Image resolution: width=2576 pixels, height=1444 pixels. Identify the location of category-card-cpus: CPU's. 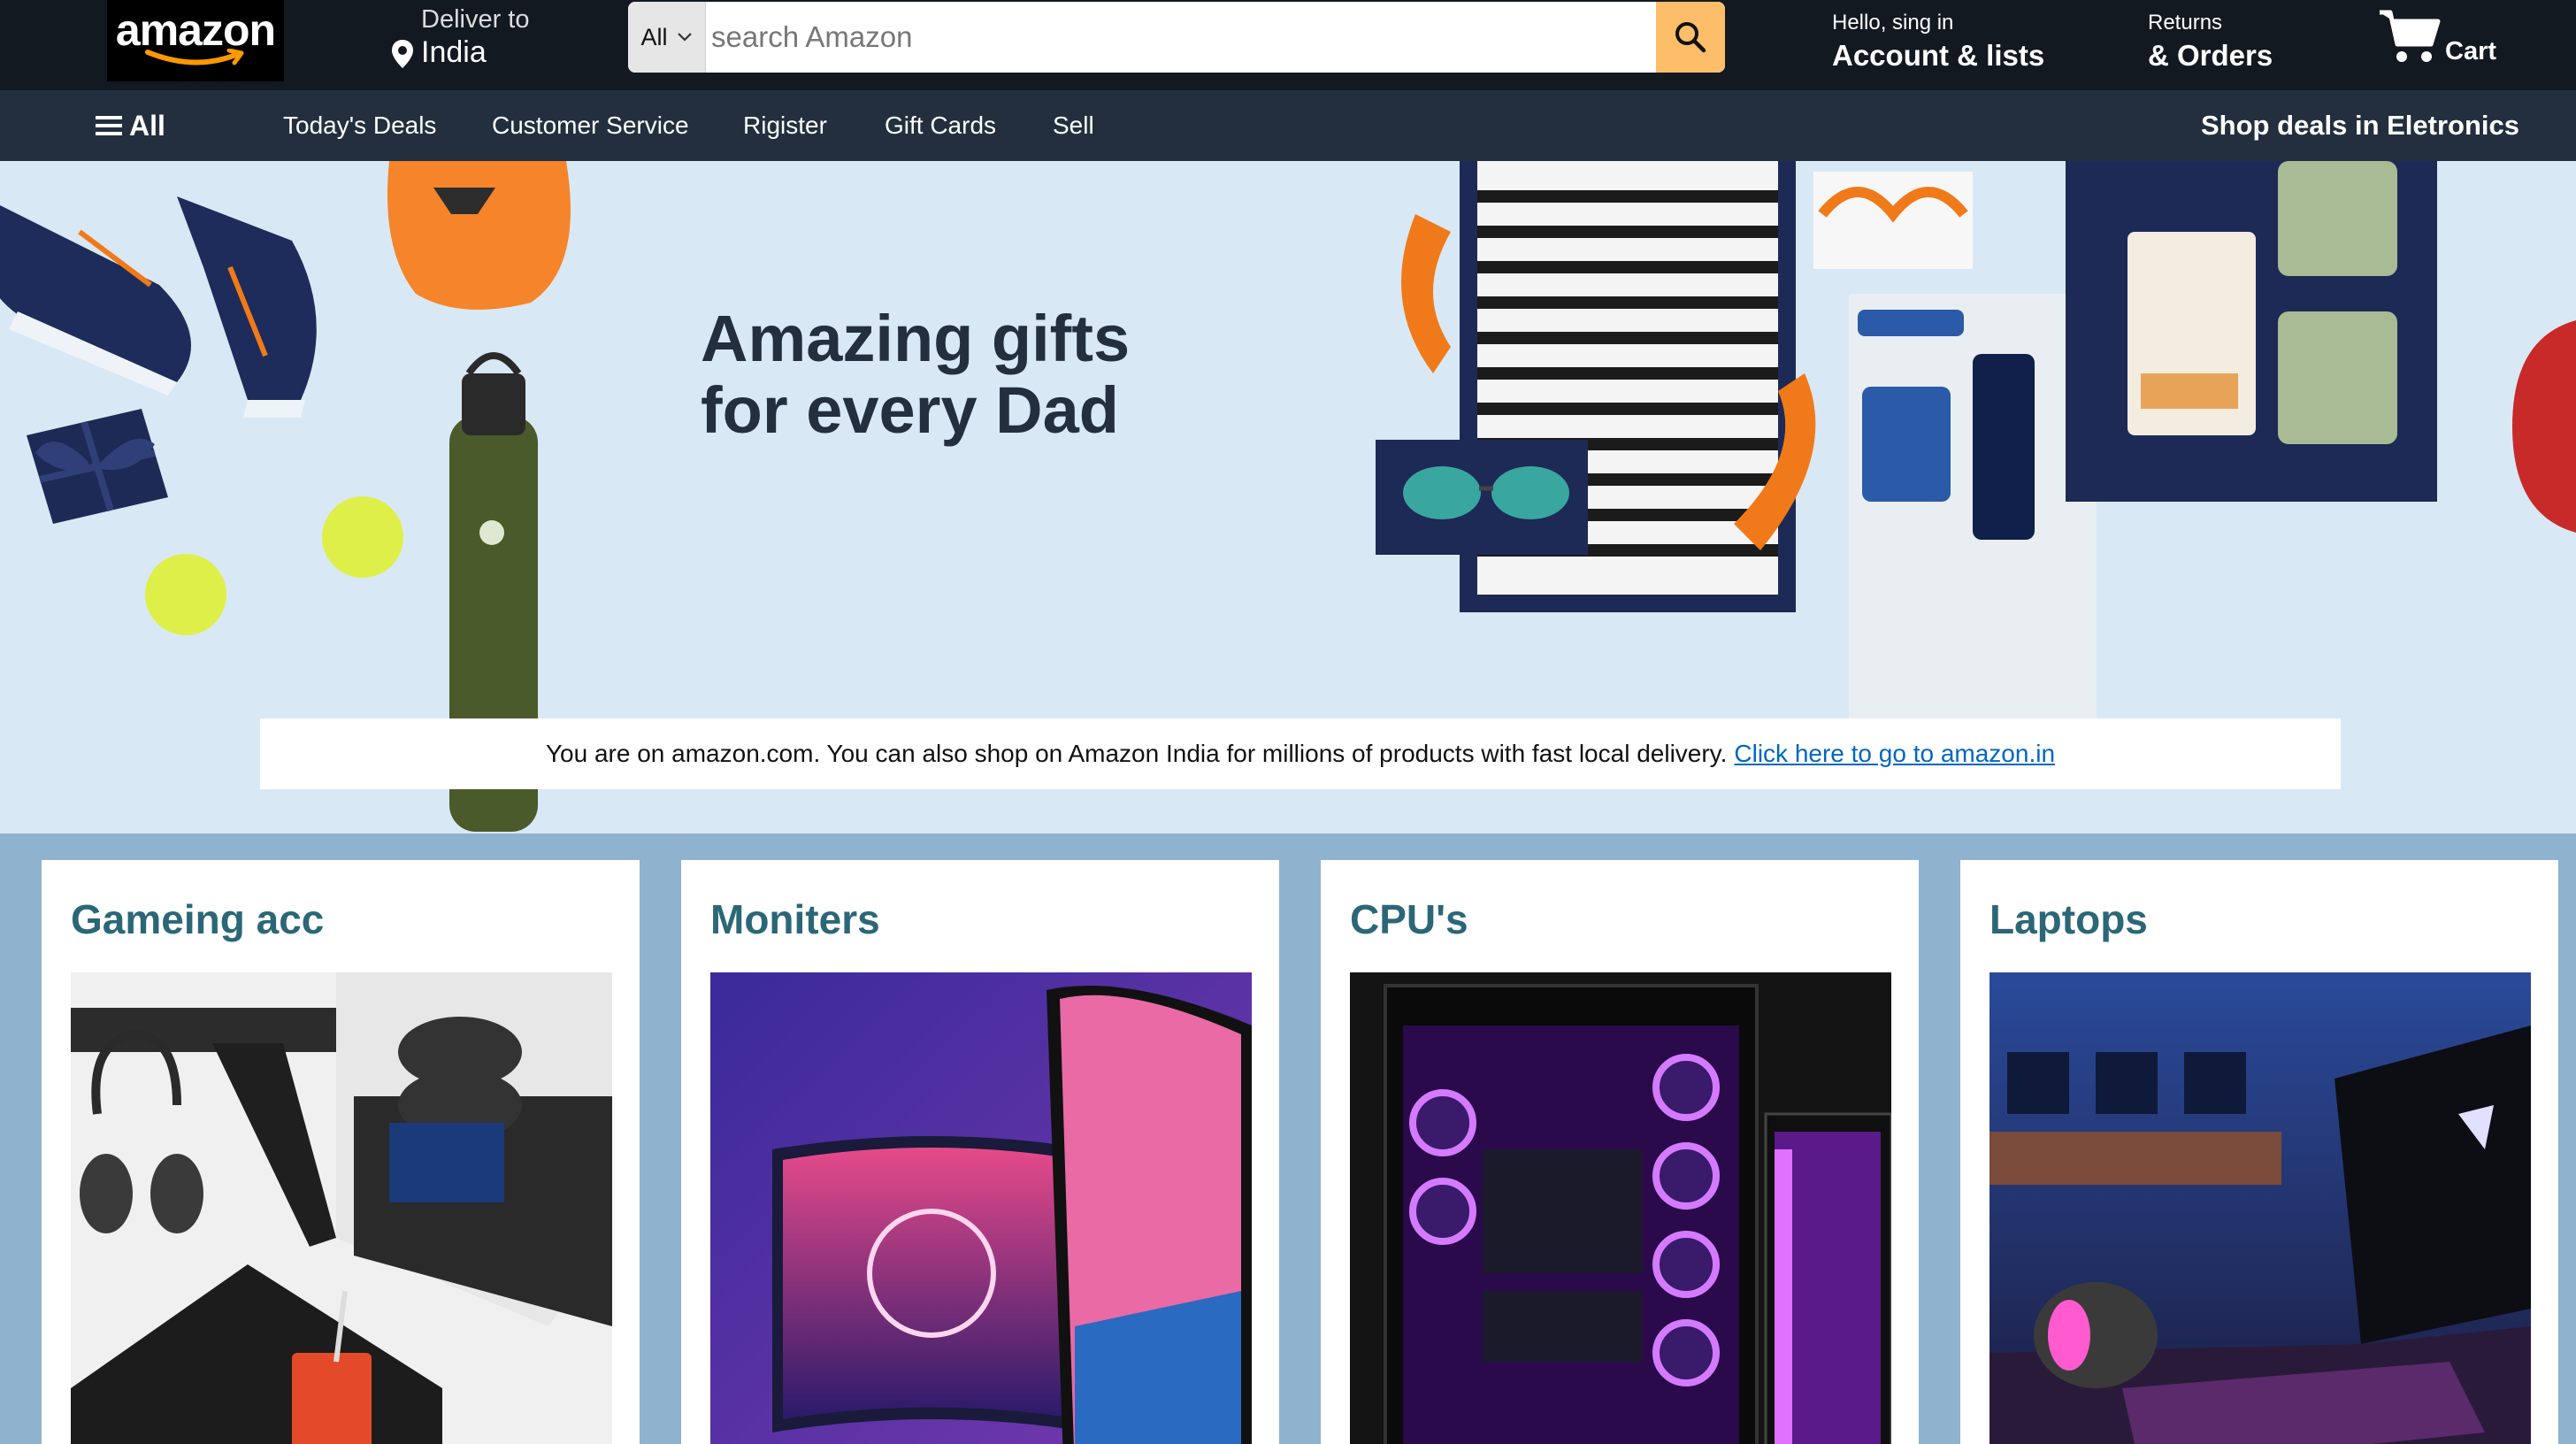
(1620, 1152).